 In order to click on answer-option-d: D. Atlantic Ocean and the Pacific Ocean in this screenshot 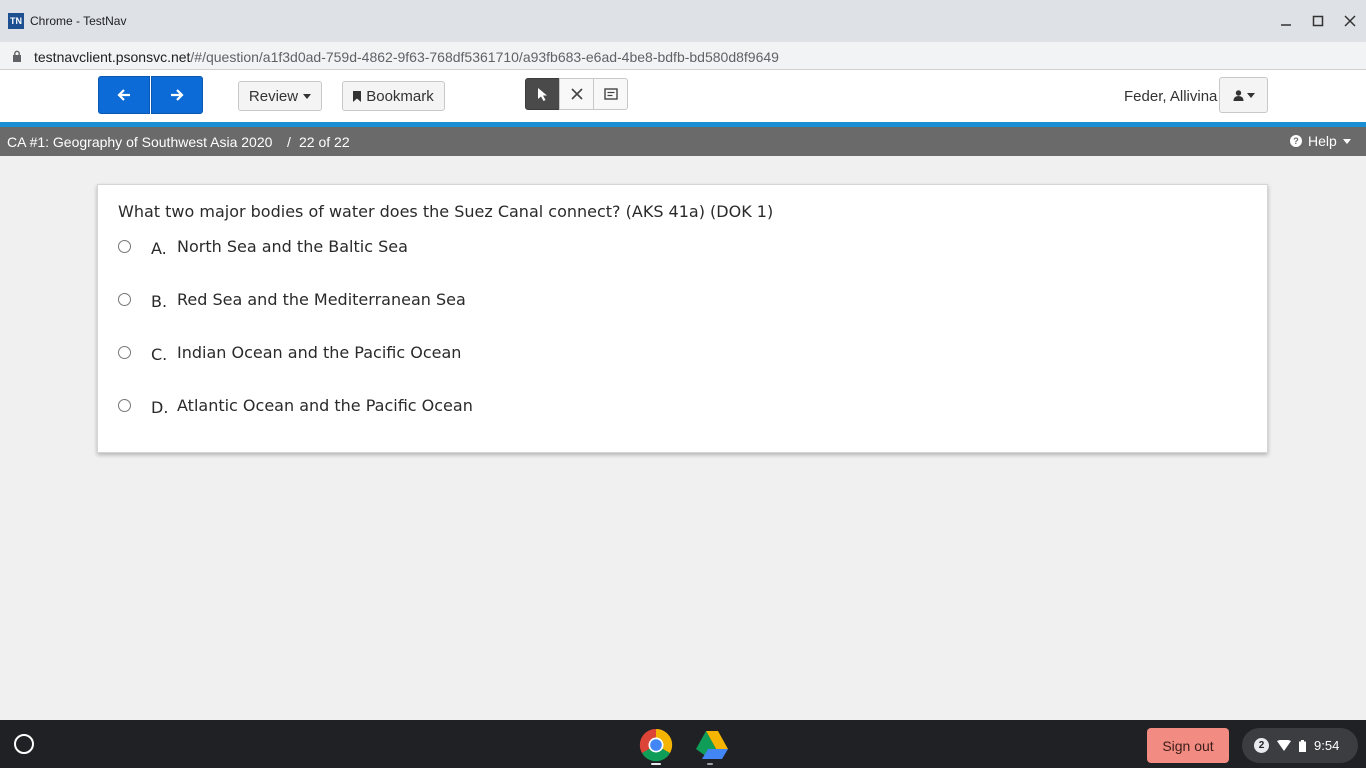, I will do `click(295, 405)`.